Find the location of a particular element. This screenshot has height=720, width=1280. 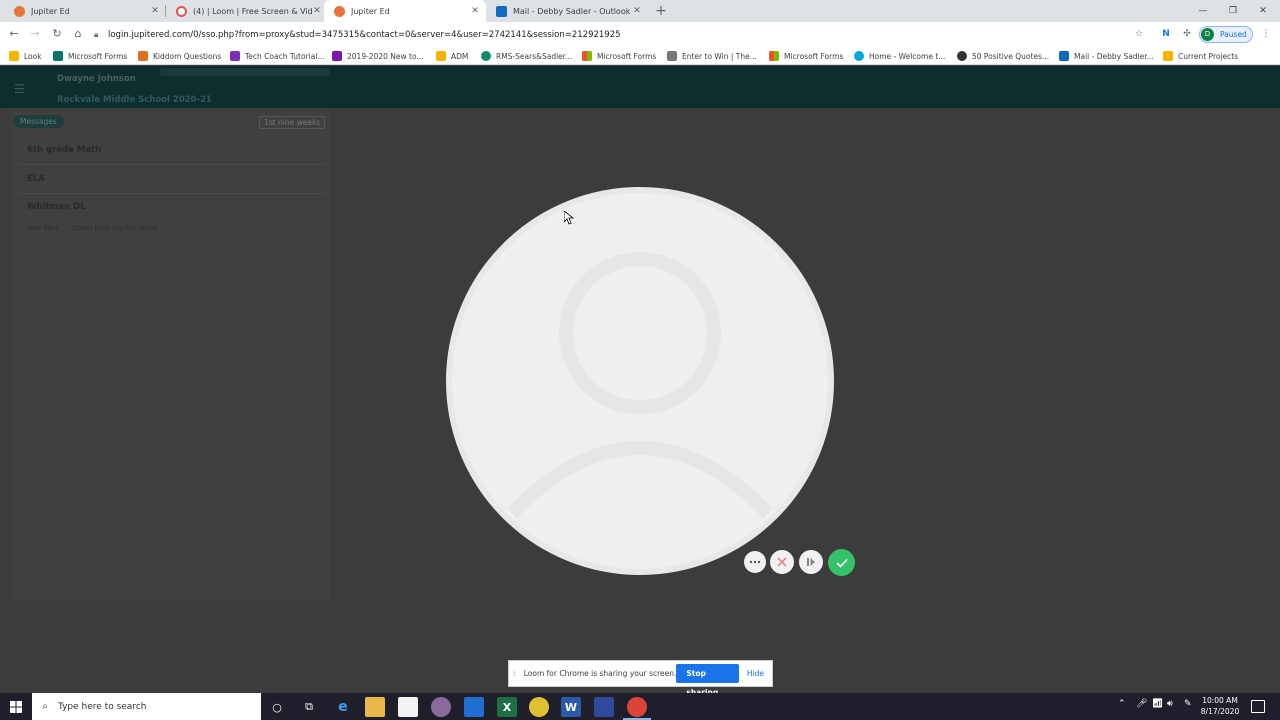

pause-recording-button is located at coordinates (811, 562).